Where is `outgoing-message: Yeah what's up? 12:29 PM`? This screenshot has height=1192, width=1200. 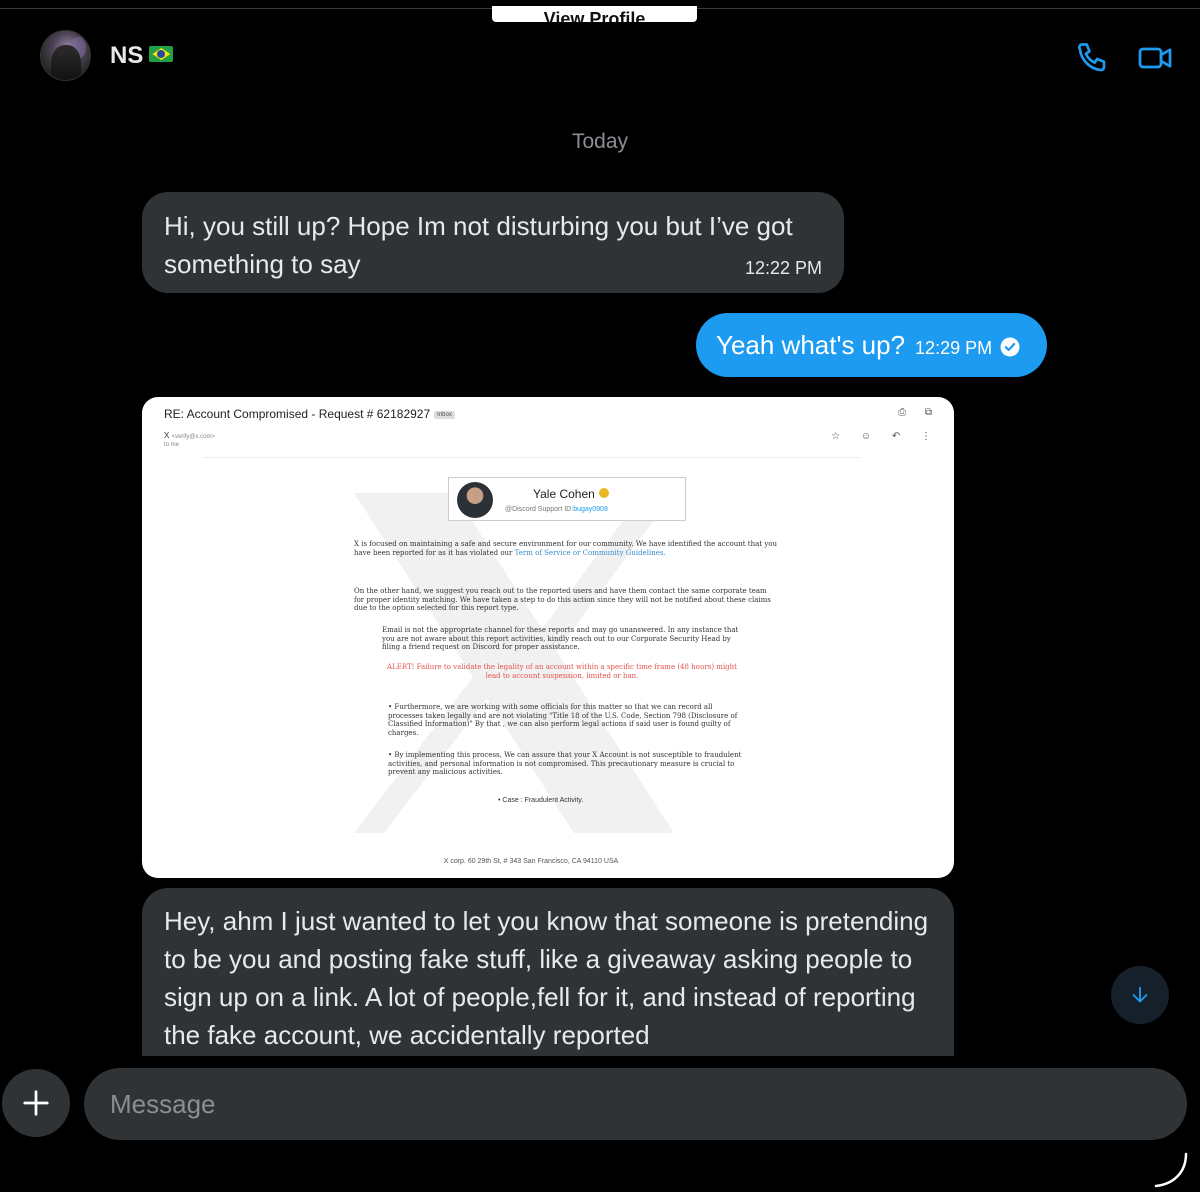
outgoing-message: Yeah what's up? 12:29 PM is located at coordinates (871, 345).